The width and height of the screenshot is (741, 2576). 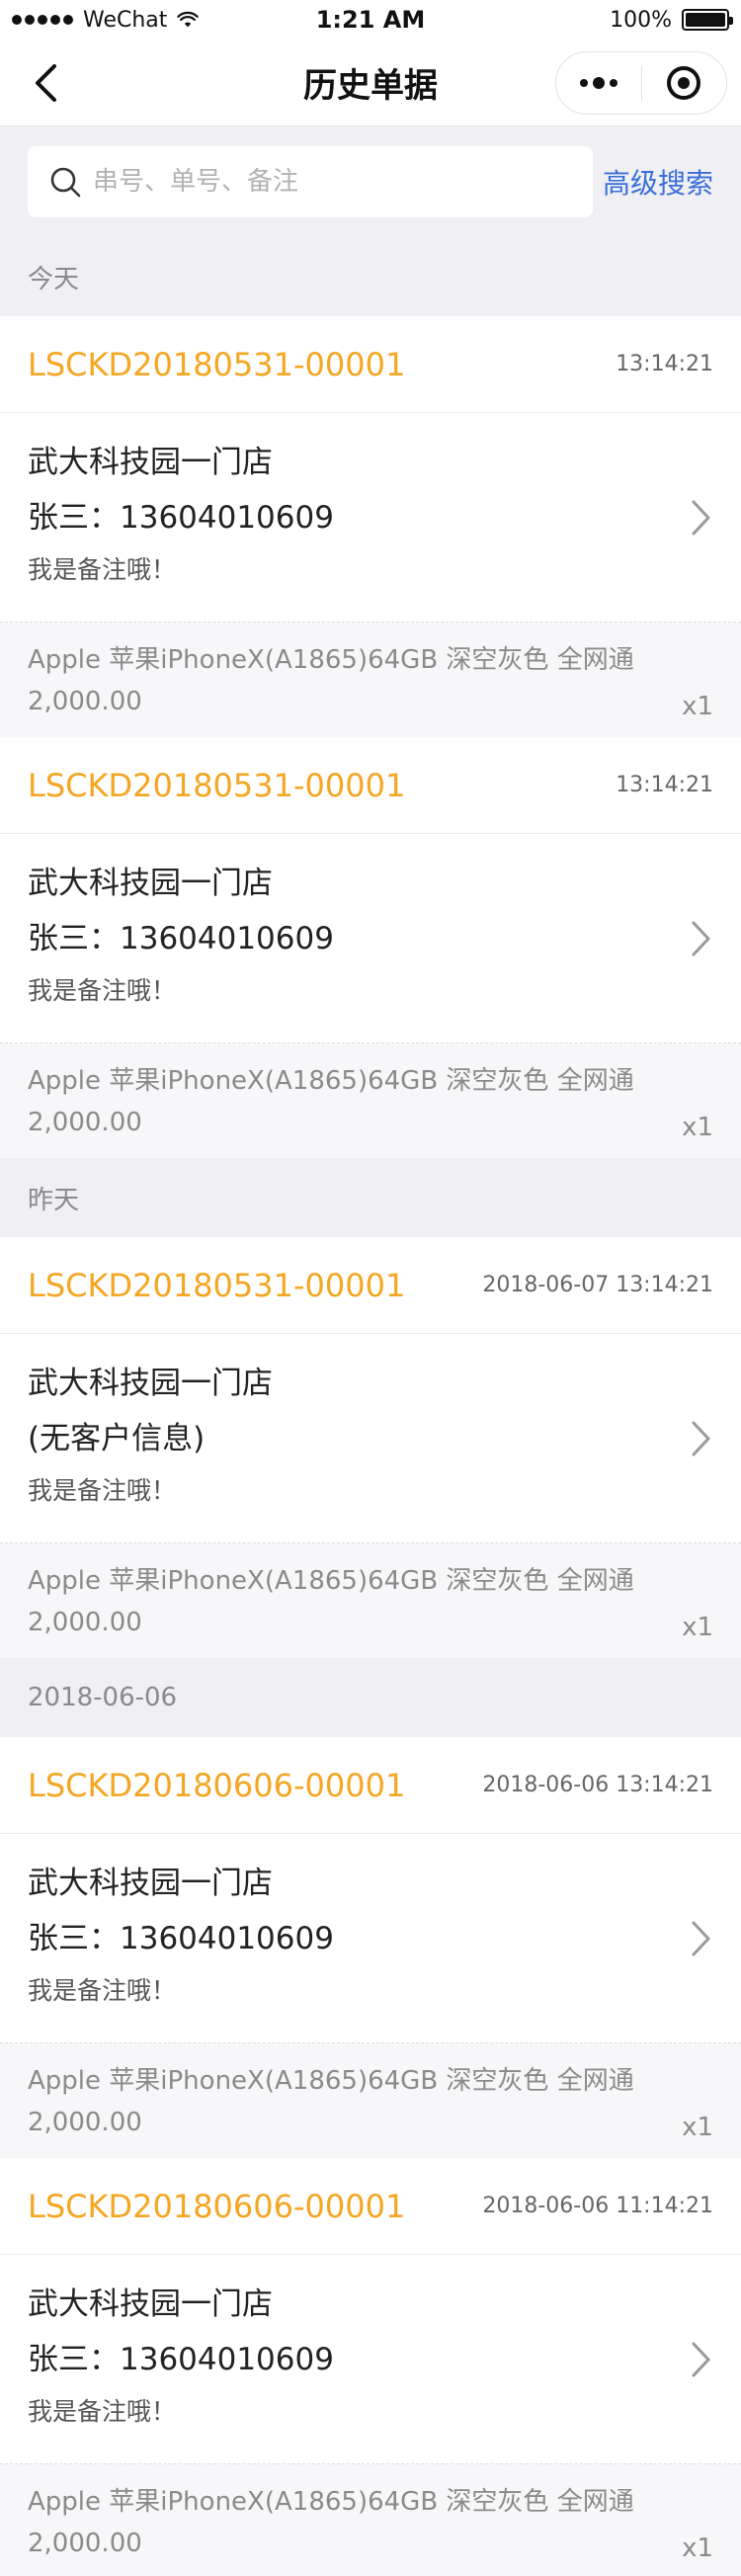 I want to click on order-header: LSCKD20180606-00001 2018-06-06 11:14:21, so click(x=370, y=2206).